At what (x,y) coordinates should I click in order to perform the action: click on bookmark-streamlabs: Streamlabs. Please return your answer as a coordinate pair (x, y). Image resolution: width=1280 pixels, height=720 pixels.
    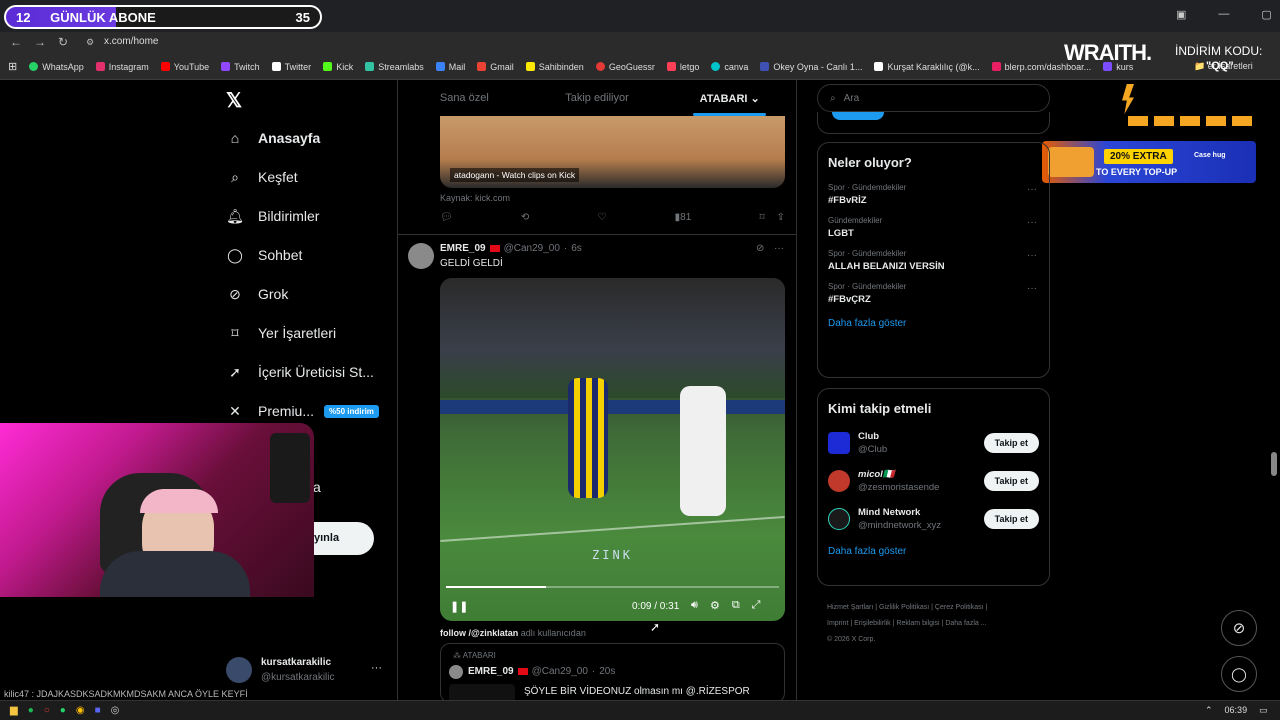
    Looking at the image, I should click on (394, 67).